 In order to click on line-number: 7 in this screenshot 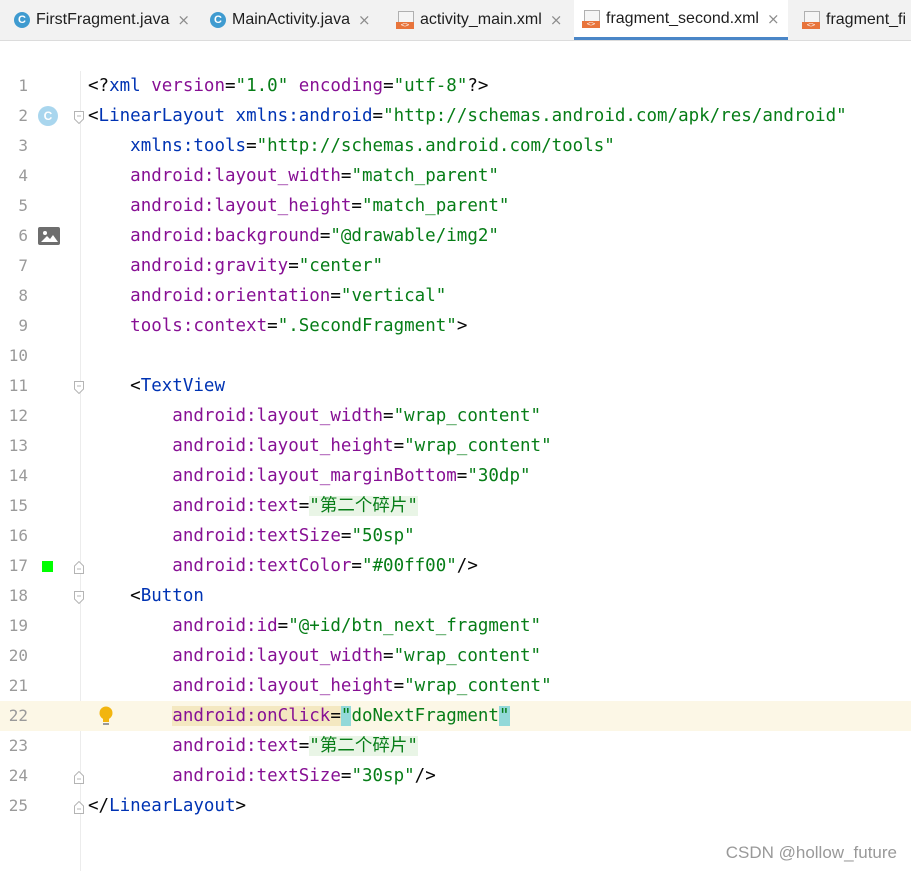, I will do `click(23, 265)`.